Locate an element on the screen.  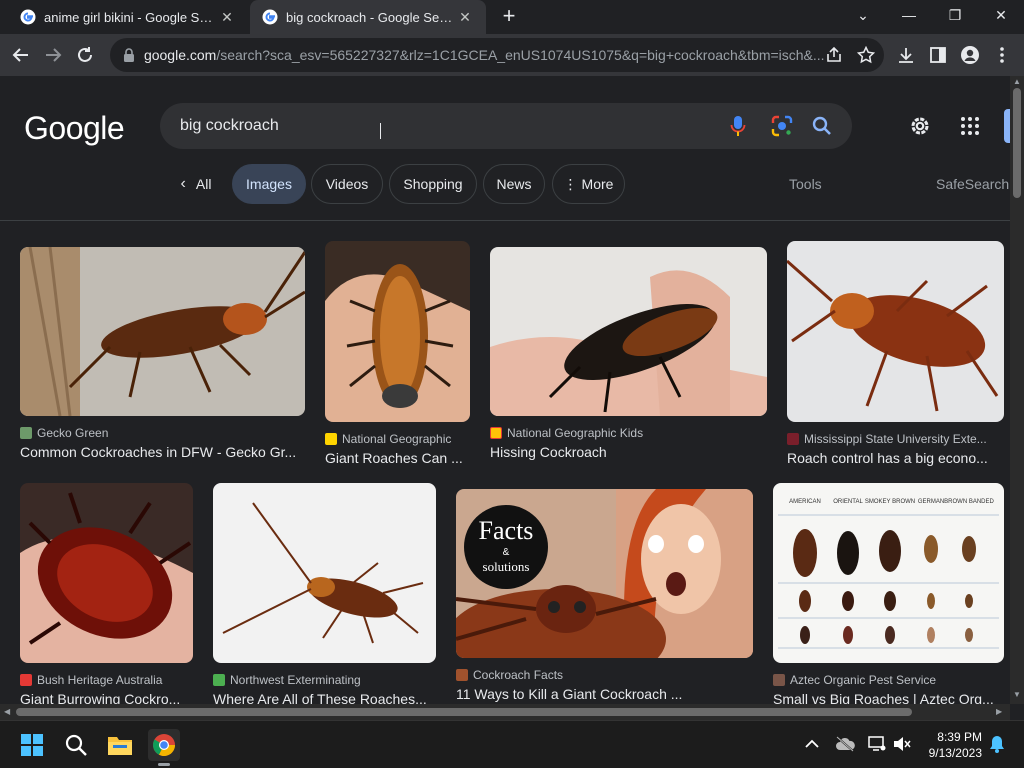
facts-badge-amp: & is located at coordinates (506, 552).